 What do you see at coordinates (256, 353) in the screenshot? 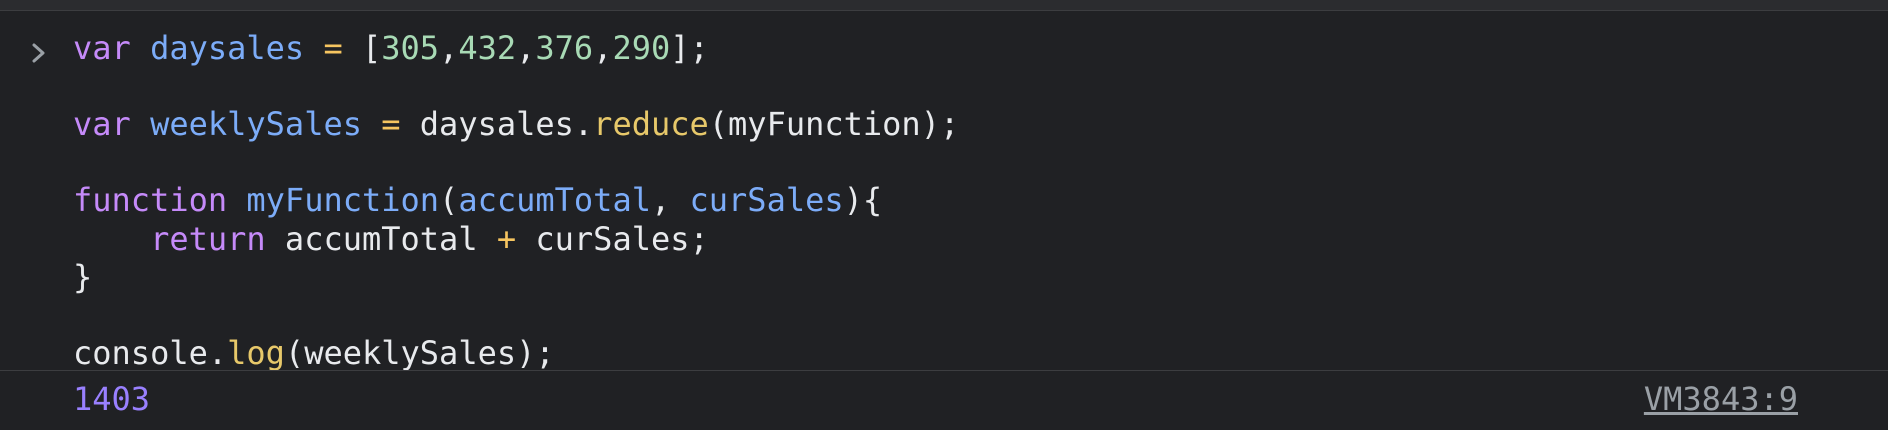
I see `method-log: log` at bounding box center [256, 353].